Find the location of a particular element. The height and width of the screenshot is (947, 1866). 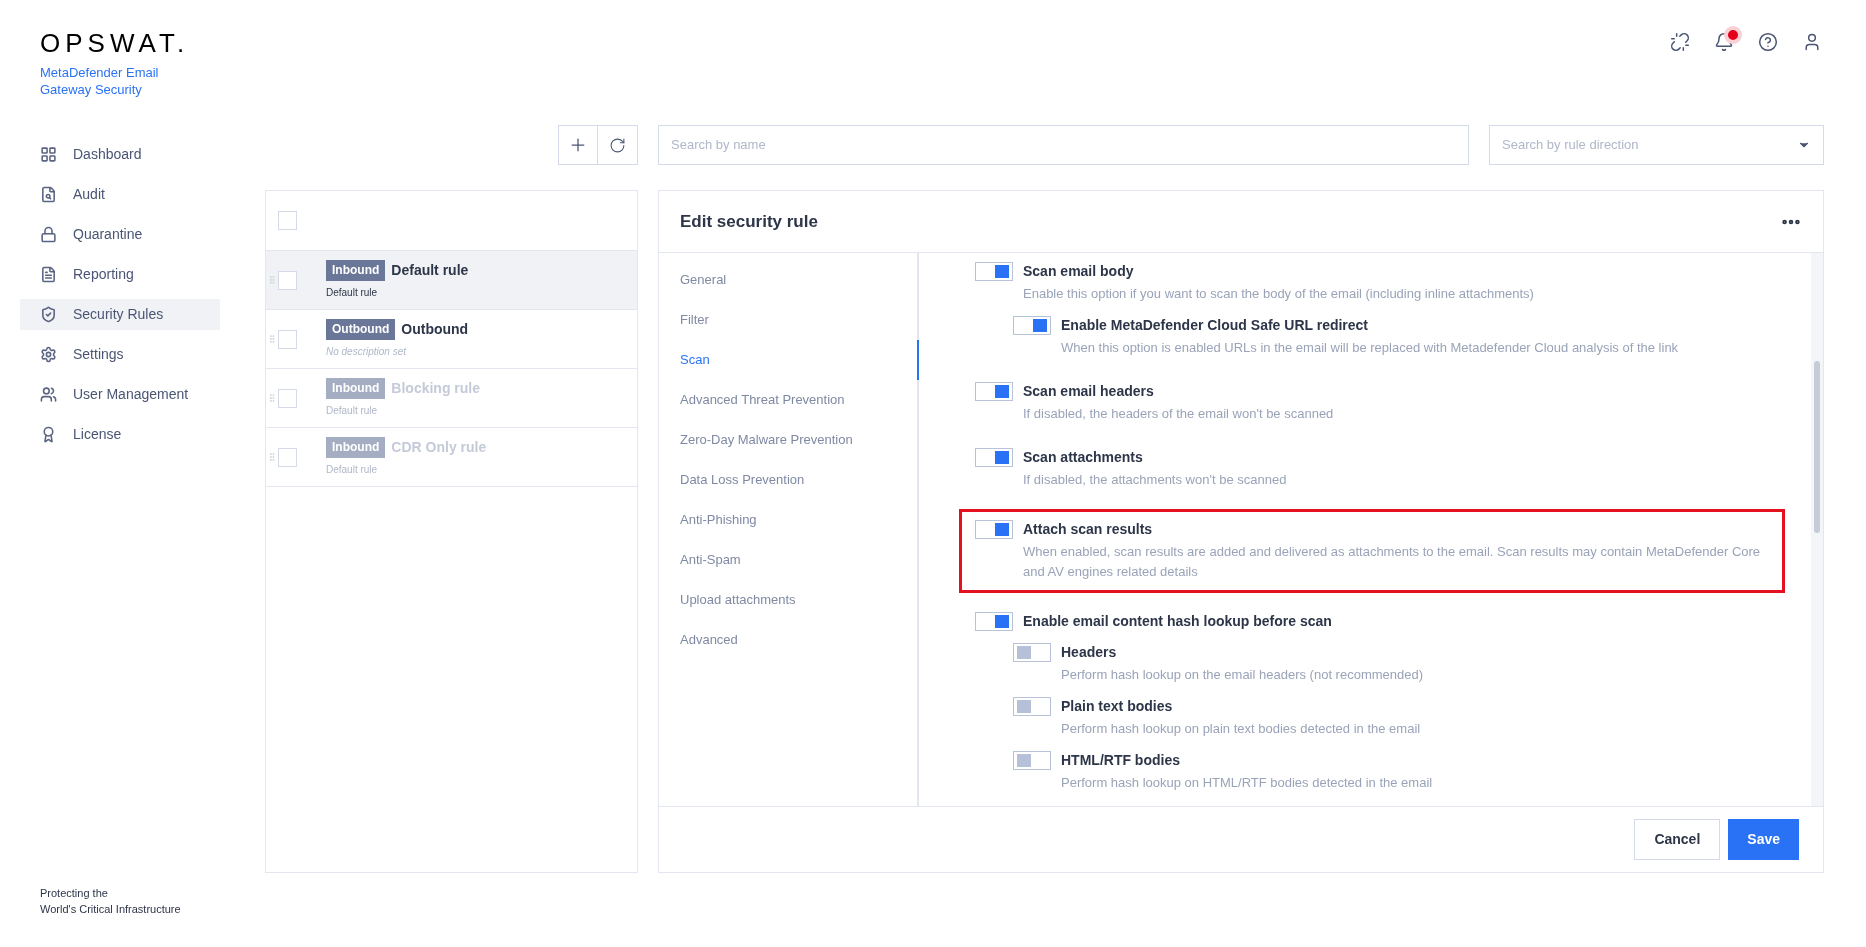

option-title: HTML/RTF bodies is located at coordinates (1121, 760).